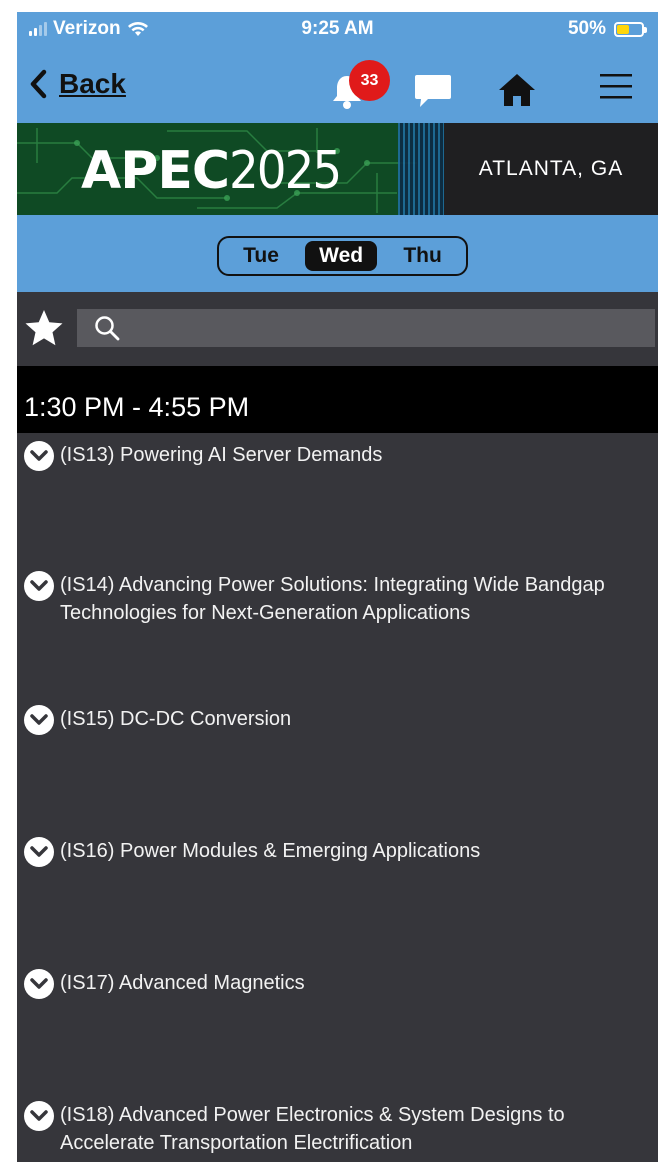 The height and width of the screenshot is (1162, 658). What do you see at coordinates (422, 256) in the screenshot?
I see `day-tab-thu: Thu` at bounding box center [422, 256].